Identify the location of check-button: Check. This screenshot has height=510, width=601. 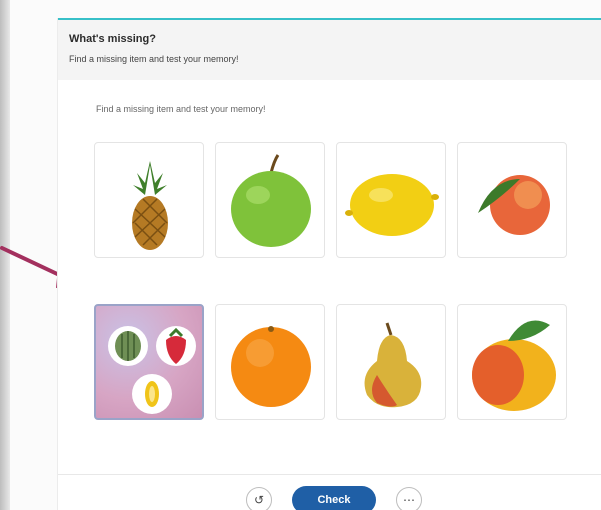
(334, 498).